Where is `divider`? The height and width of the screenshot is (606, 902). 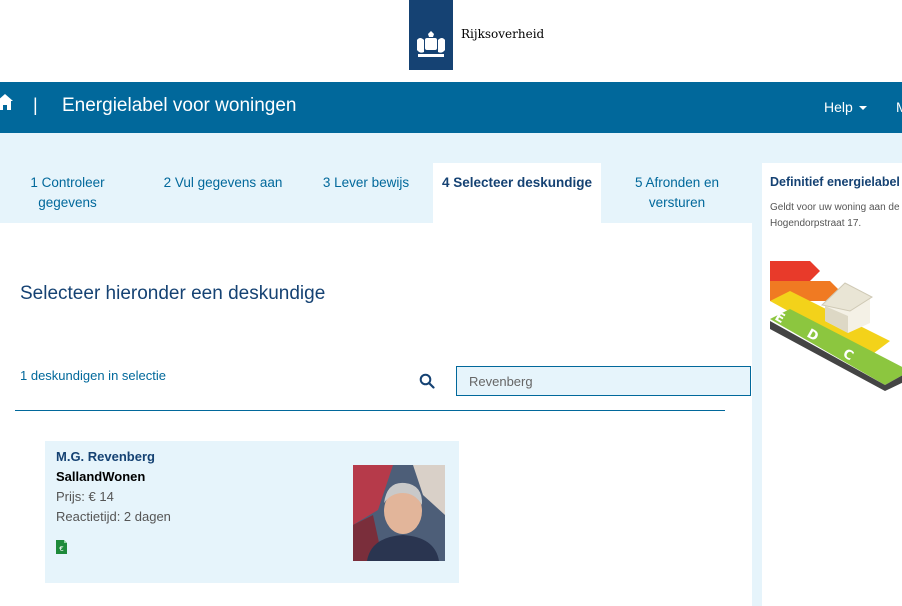
divider is located at coordinates (370, 410).